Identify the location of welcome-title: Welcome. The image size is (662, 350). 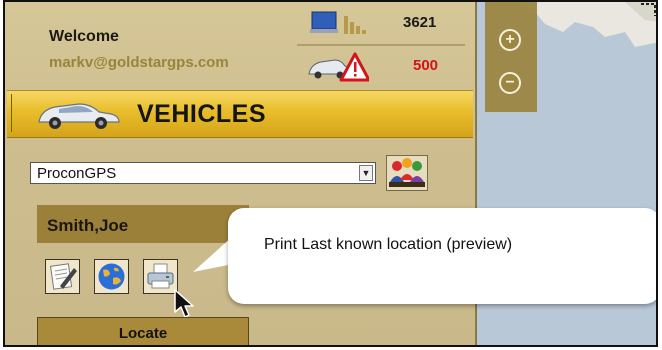
(84, 36).